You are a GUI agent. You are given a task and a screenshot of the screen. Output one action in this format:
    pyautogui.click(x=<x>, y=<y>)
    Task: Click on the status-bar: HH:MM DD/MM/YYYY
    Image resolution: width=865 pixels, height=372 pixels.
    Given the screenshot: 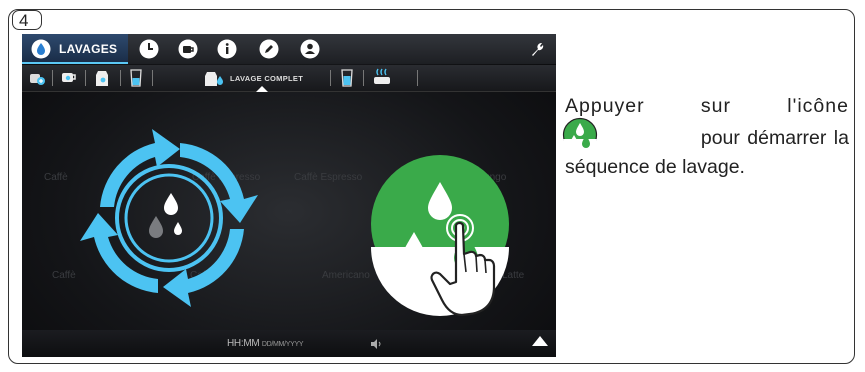 What is the action you would take?
    pyautogui.click(x=289, y=343)
    